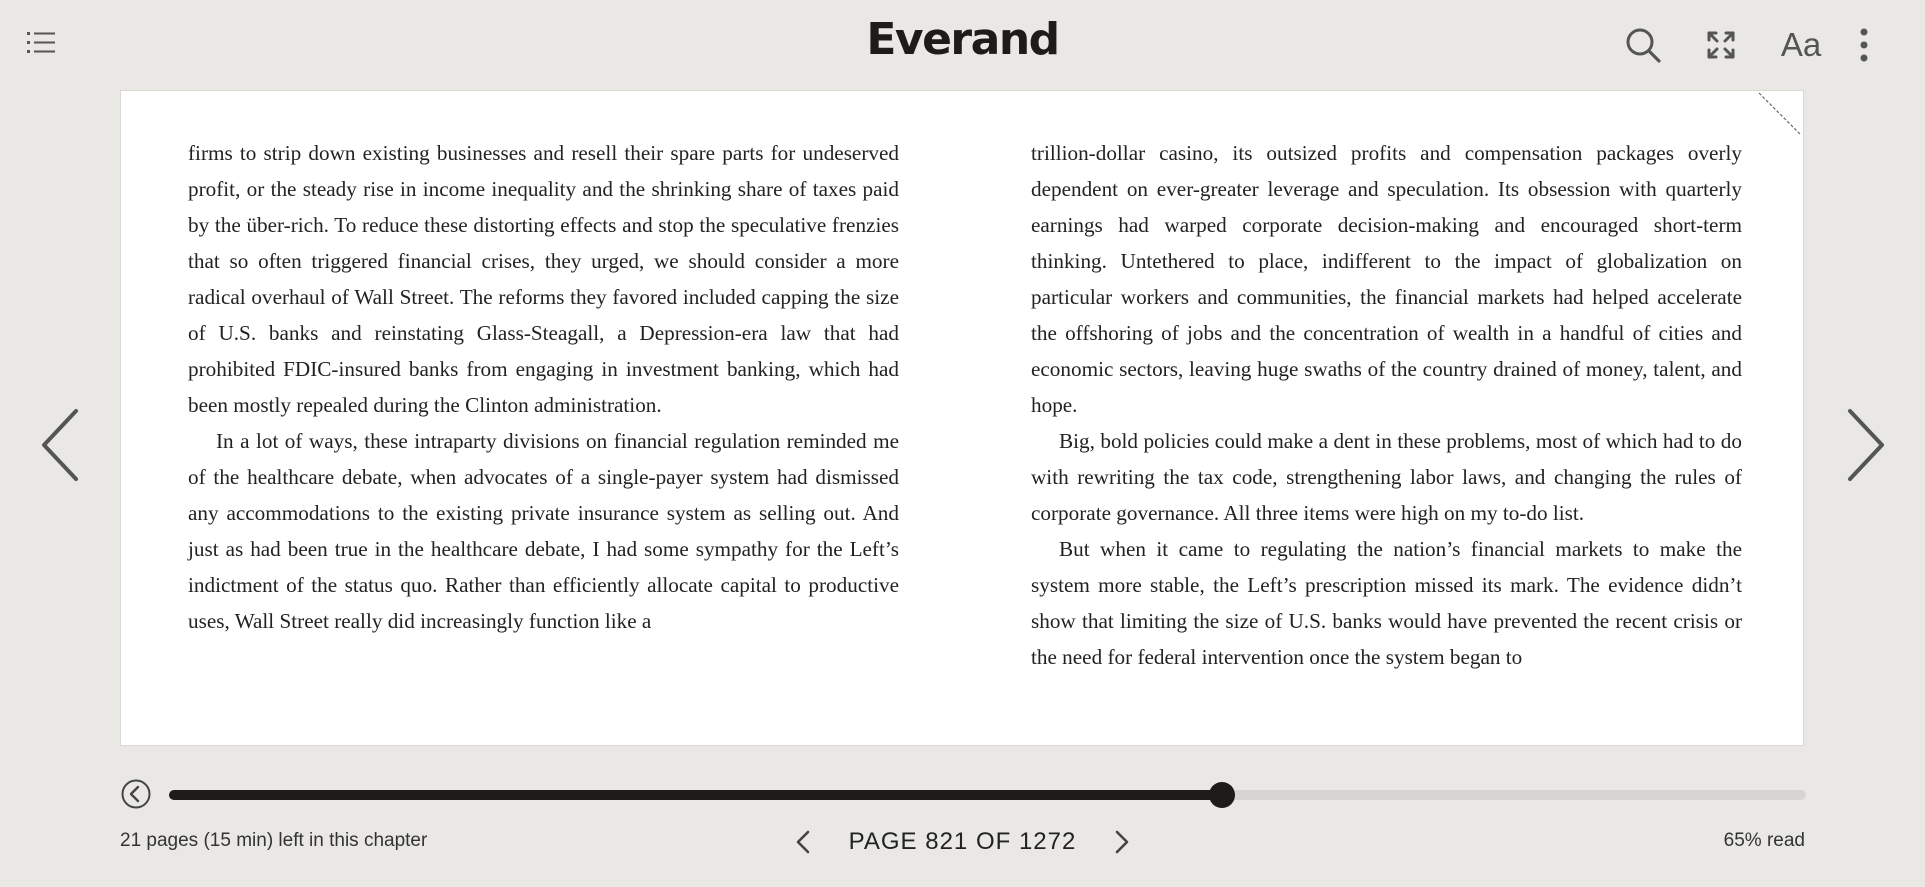  I want to click on fullscreen-button, so click(1721, 45).